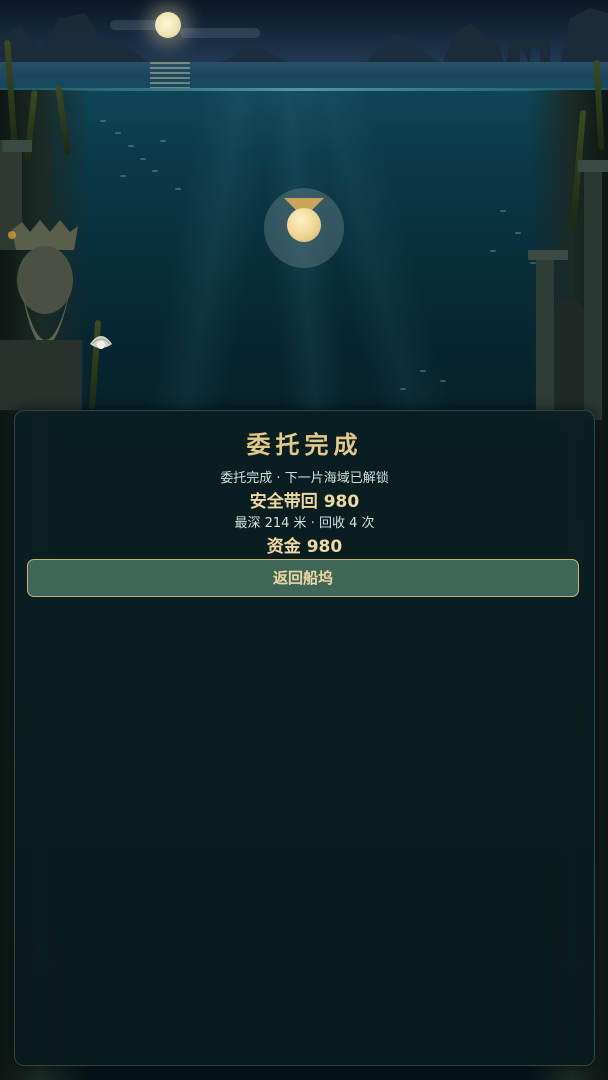 This screenshot has height=1080, width=608. Describe the element at coordinates (304, 478) in the screenshot. I see `result-subtitle: 委托完成 · 下一片海域已解锁` at that location.